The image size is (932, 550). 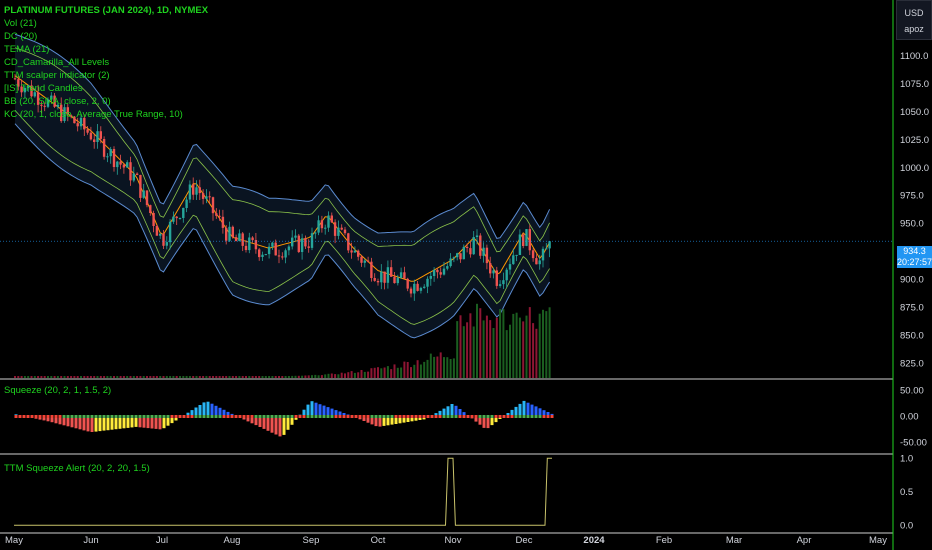 I want to click on indicator-ttm-scalper: TTM scalper indicator (2), so click(x=106, y=75).